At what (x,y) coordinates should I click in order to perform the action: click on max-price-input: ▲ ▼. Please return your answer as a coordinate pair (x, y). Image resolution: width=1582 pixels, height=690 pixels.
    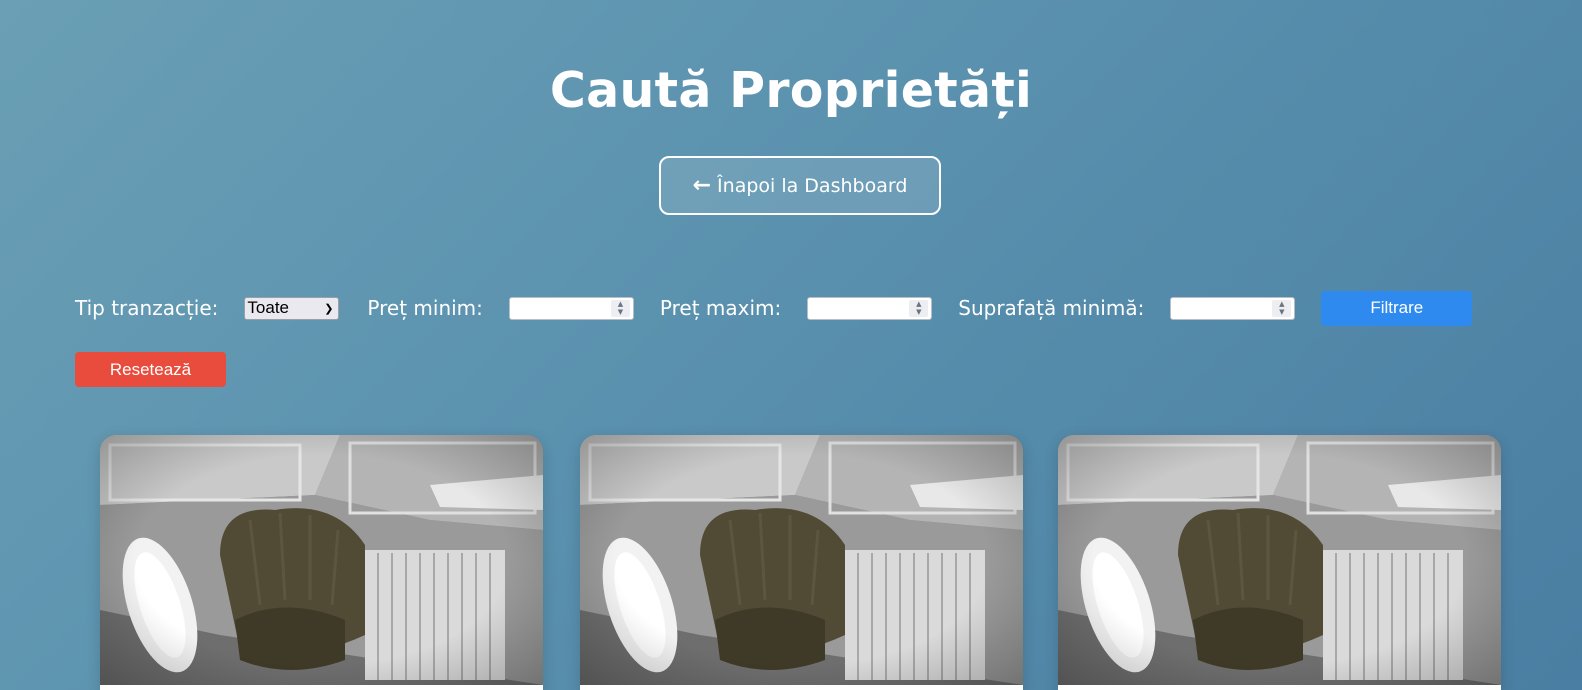
    Looking at the image, I should click on (870, 308).